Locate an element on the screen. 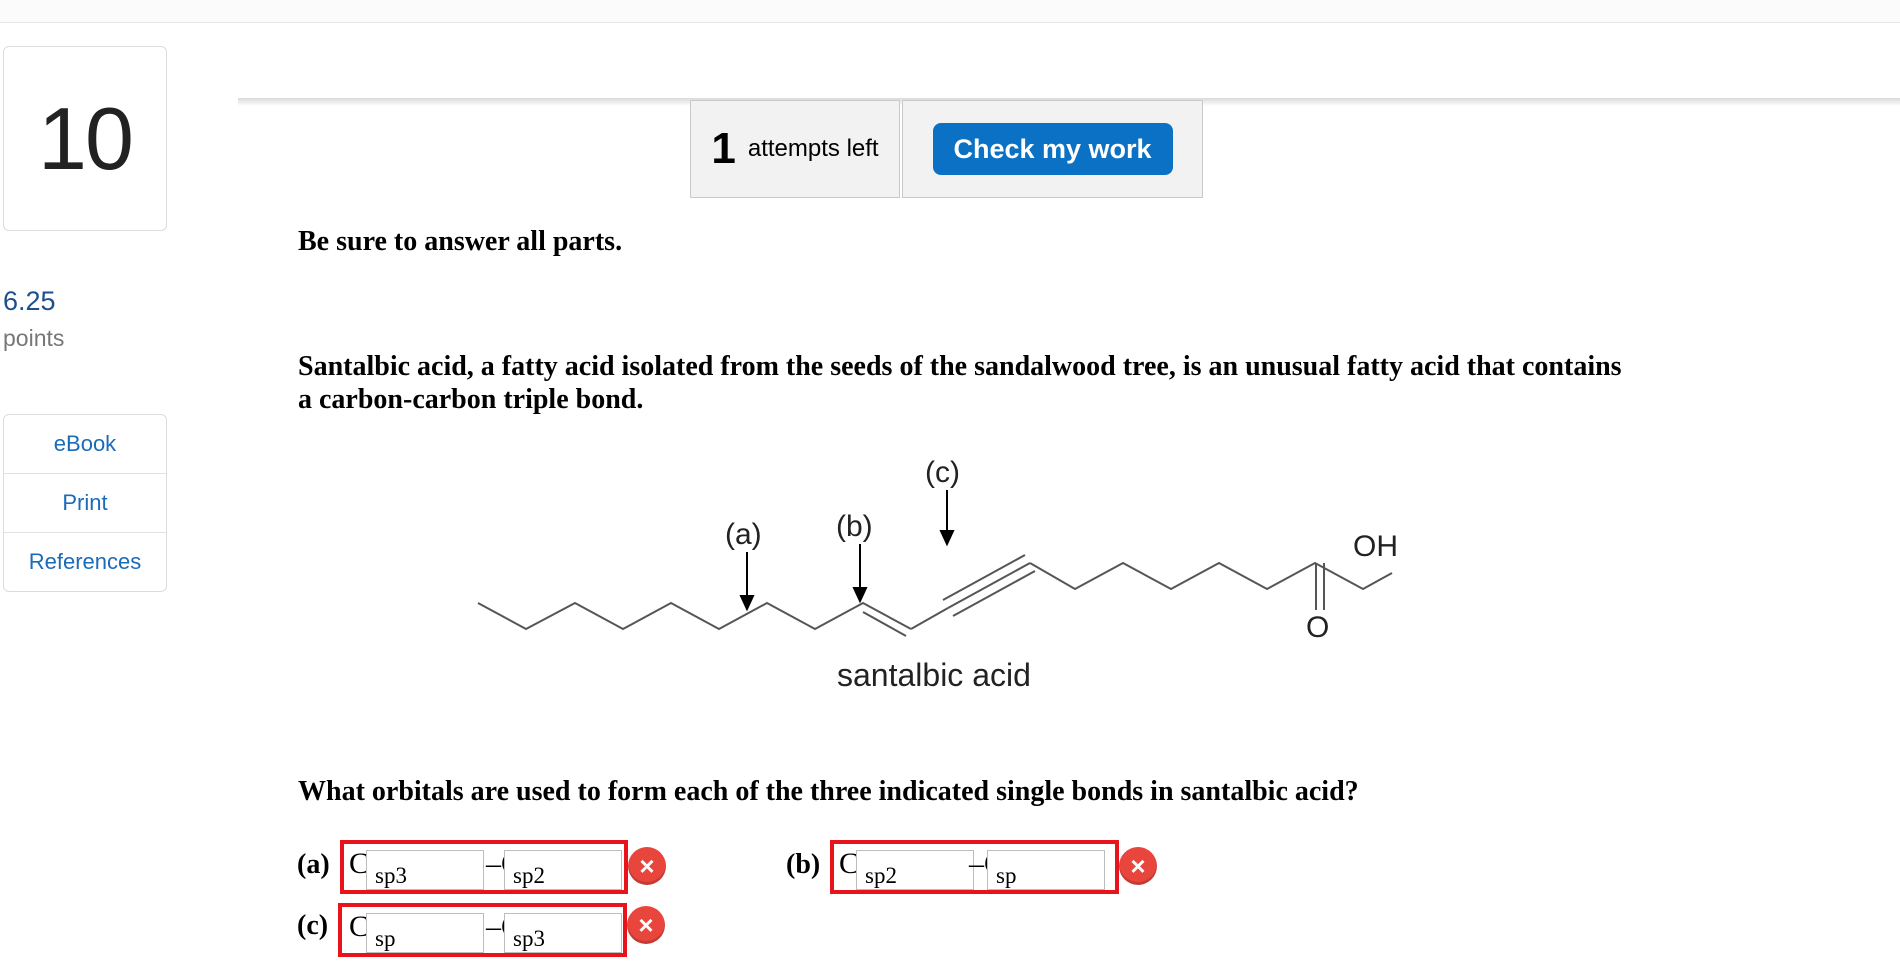 This screenshot has width=1900, height=980. points-label: points is located at coordinates (34, 338).